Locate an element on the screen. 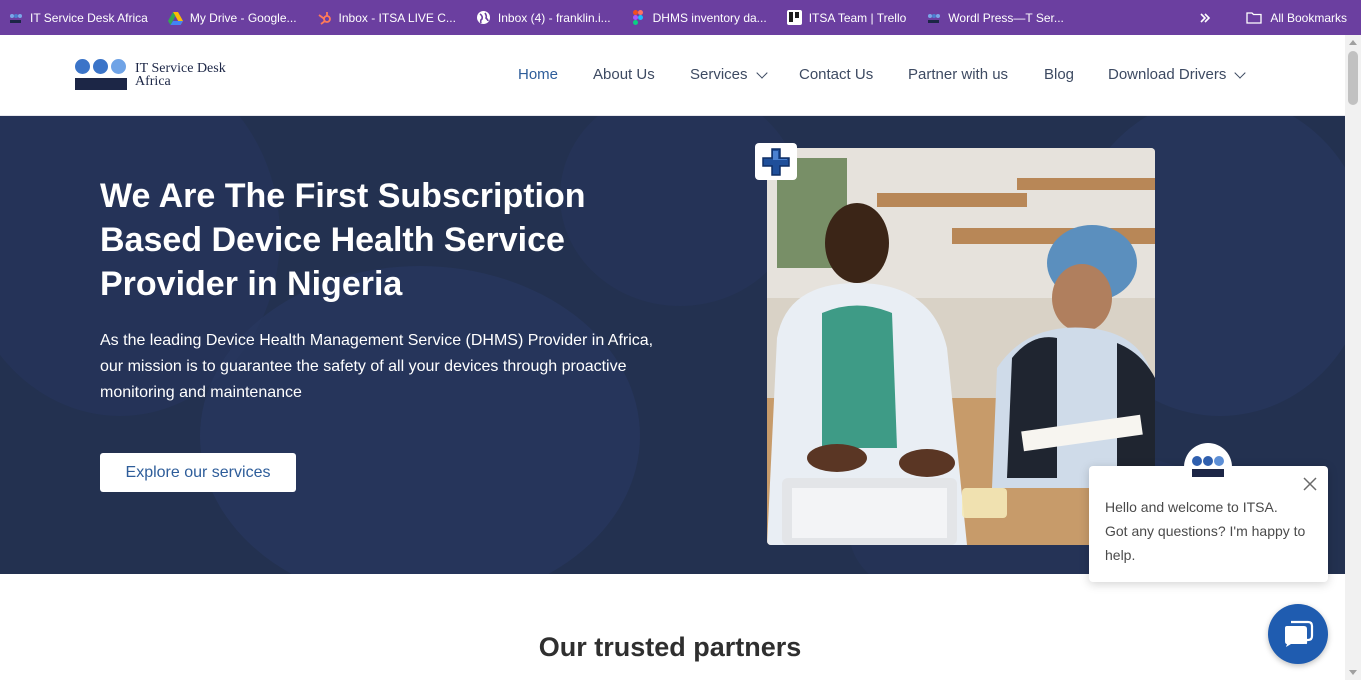 The image size is (1361, 680). bookmark-trello: ITSA Team | Trello is located at coordinates (846, 17).